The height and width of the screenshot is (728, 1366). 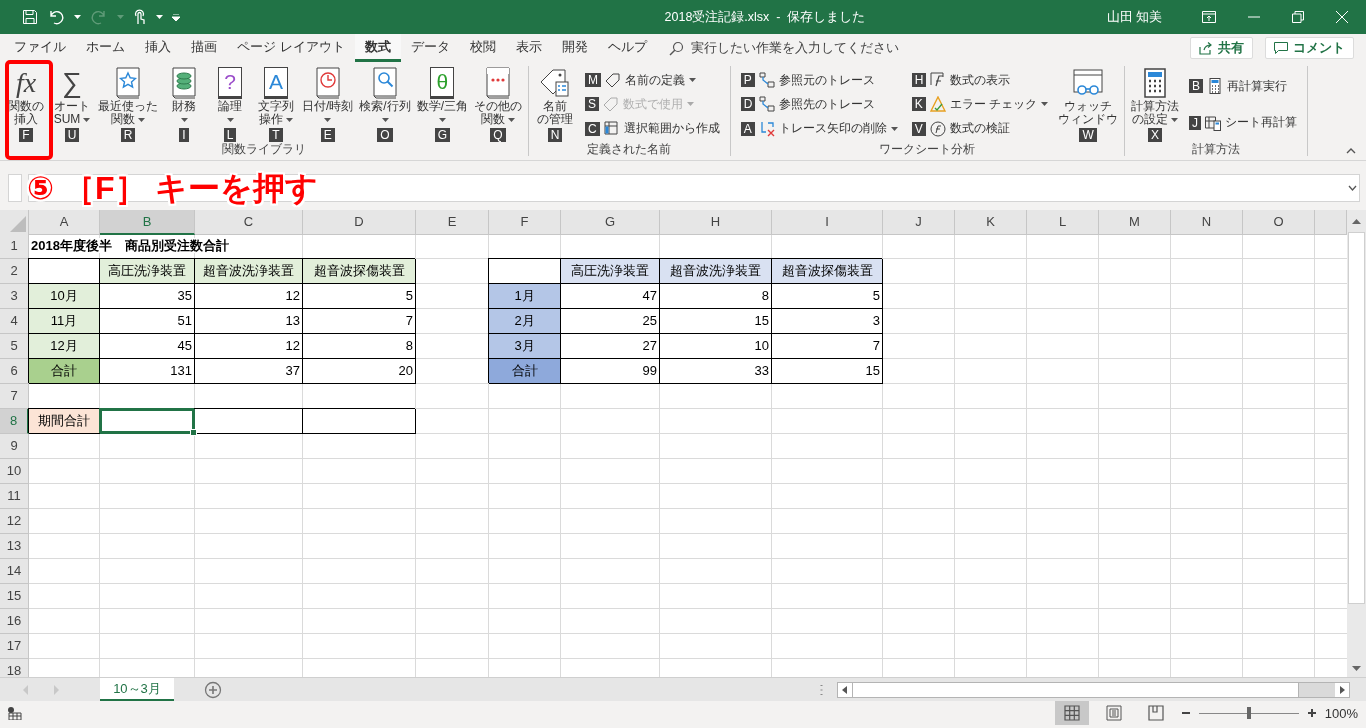 I want to click on ribbon-display-icon, so click(x=1209, y=17).